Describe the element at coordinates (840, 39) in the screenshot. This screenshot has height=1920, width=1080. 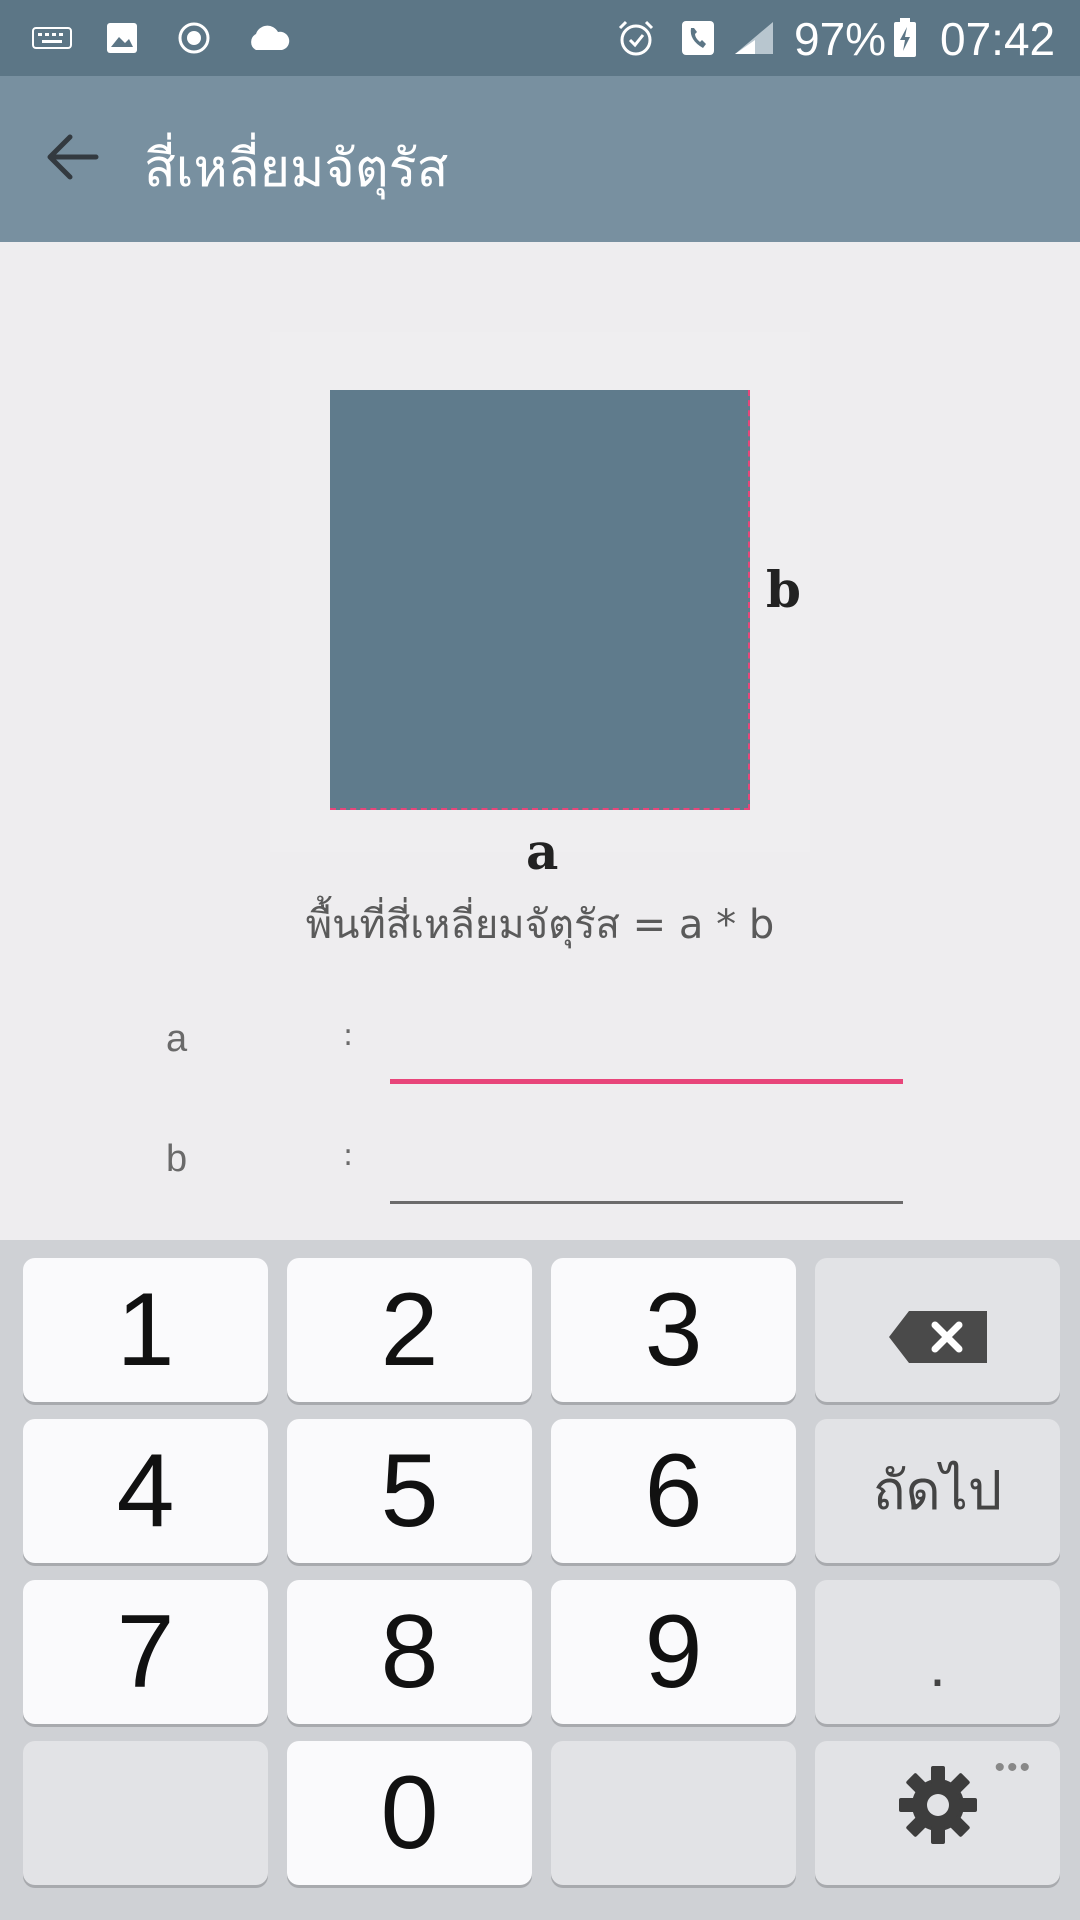
I see `battery-percent: 97%` at that location.